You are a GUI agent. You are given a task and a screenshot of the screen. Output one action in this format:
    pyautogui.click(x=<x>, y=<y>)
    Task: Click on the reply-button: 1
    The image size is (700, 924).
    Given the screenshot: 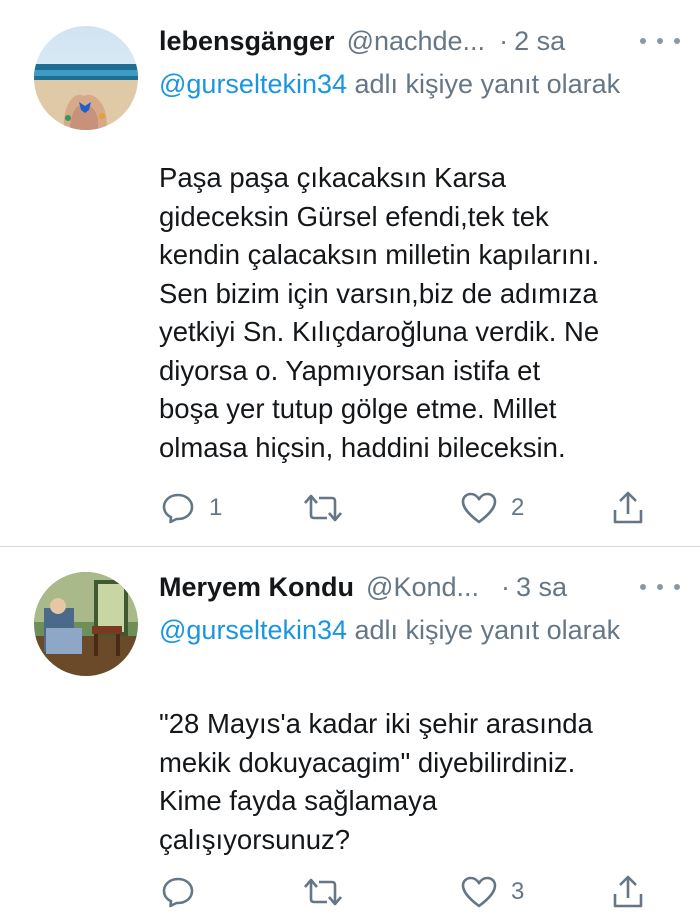 What is the action you would take?
    pyautogui.click(x=191, y=508)
    